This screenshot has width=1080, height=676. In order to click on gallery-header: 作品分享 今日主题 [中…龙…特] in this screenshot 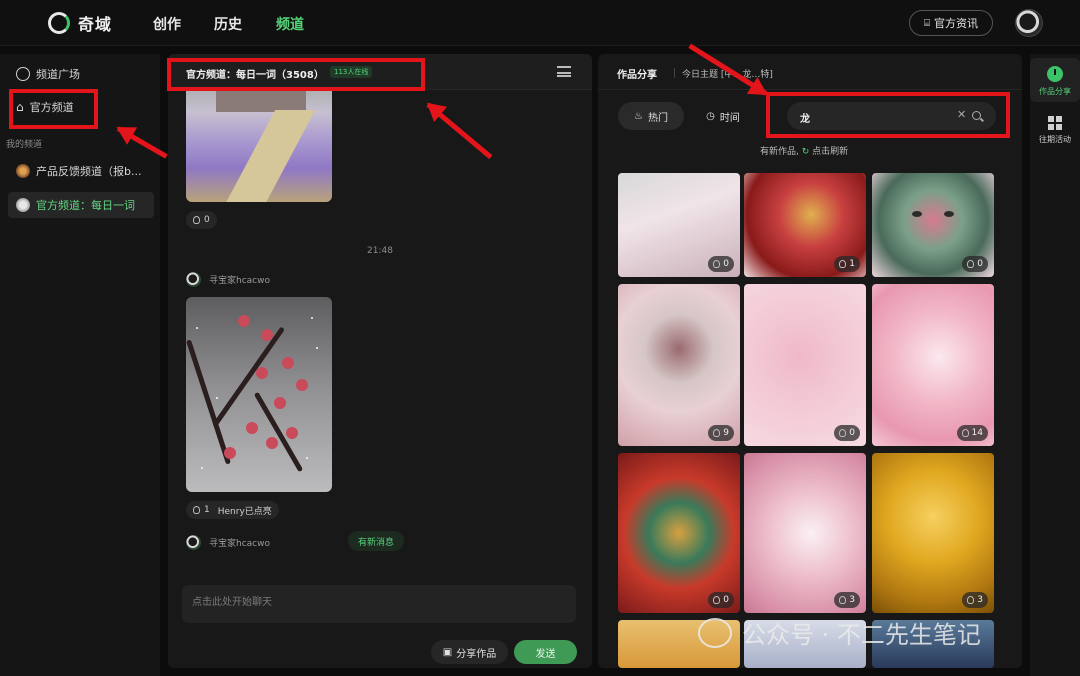, I will do `click(810, 72)`.